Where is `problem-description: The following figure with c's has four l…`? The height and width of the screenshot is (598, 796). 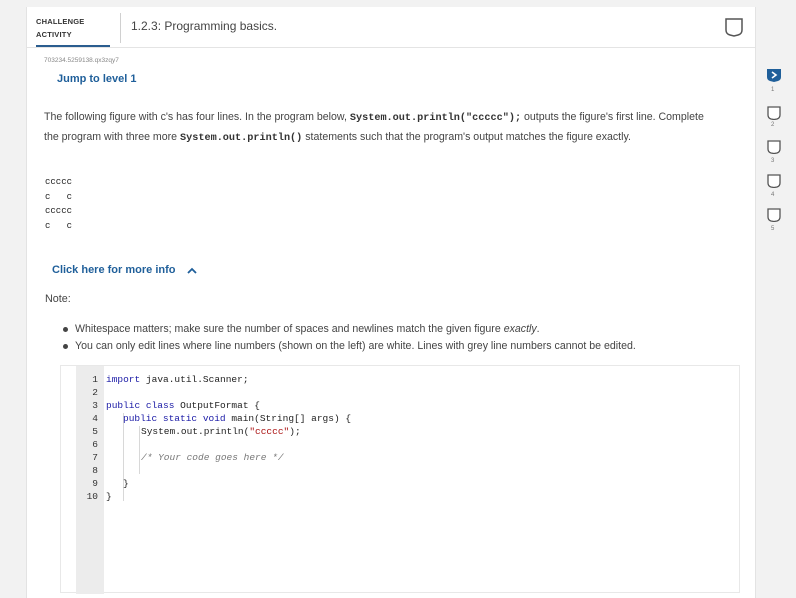
problem-description: The following figure with c's has four l… is located at coordinates (376, 128).